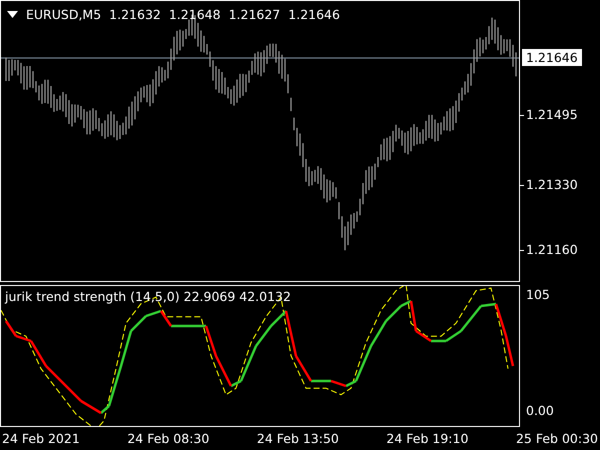 This screenshot has width=600, height=450. Describe the element at coordinates (64, 14) in the screenshot. I see `symbol-label: EURUSD,M5` at that location.